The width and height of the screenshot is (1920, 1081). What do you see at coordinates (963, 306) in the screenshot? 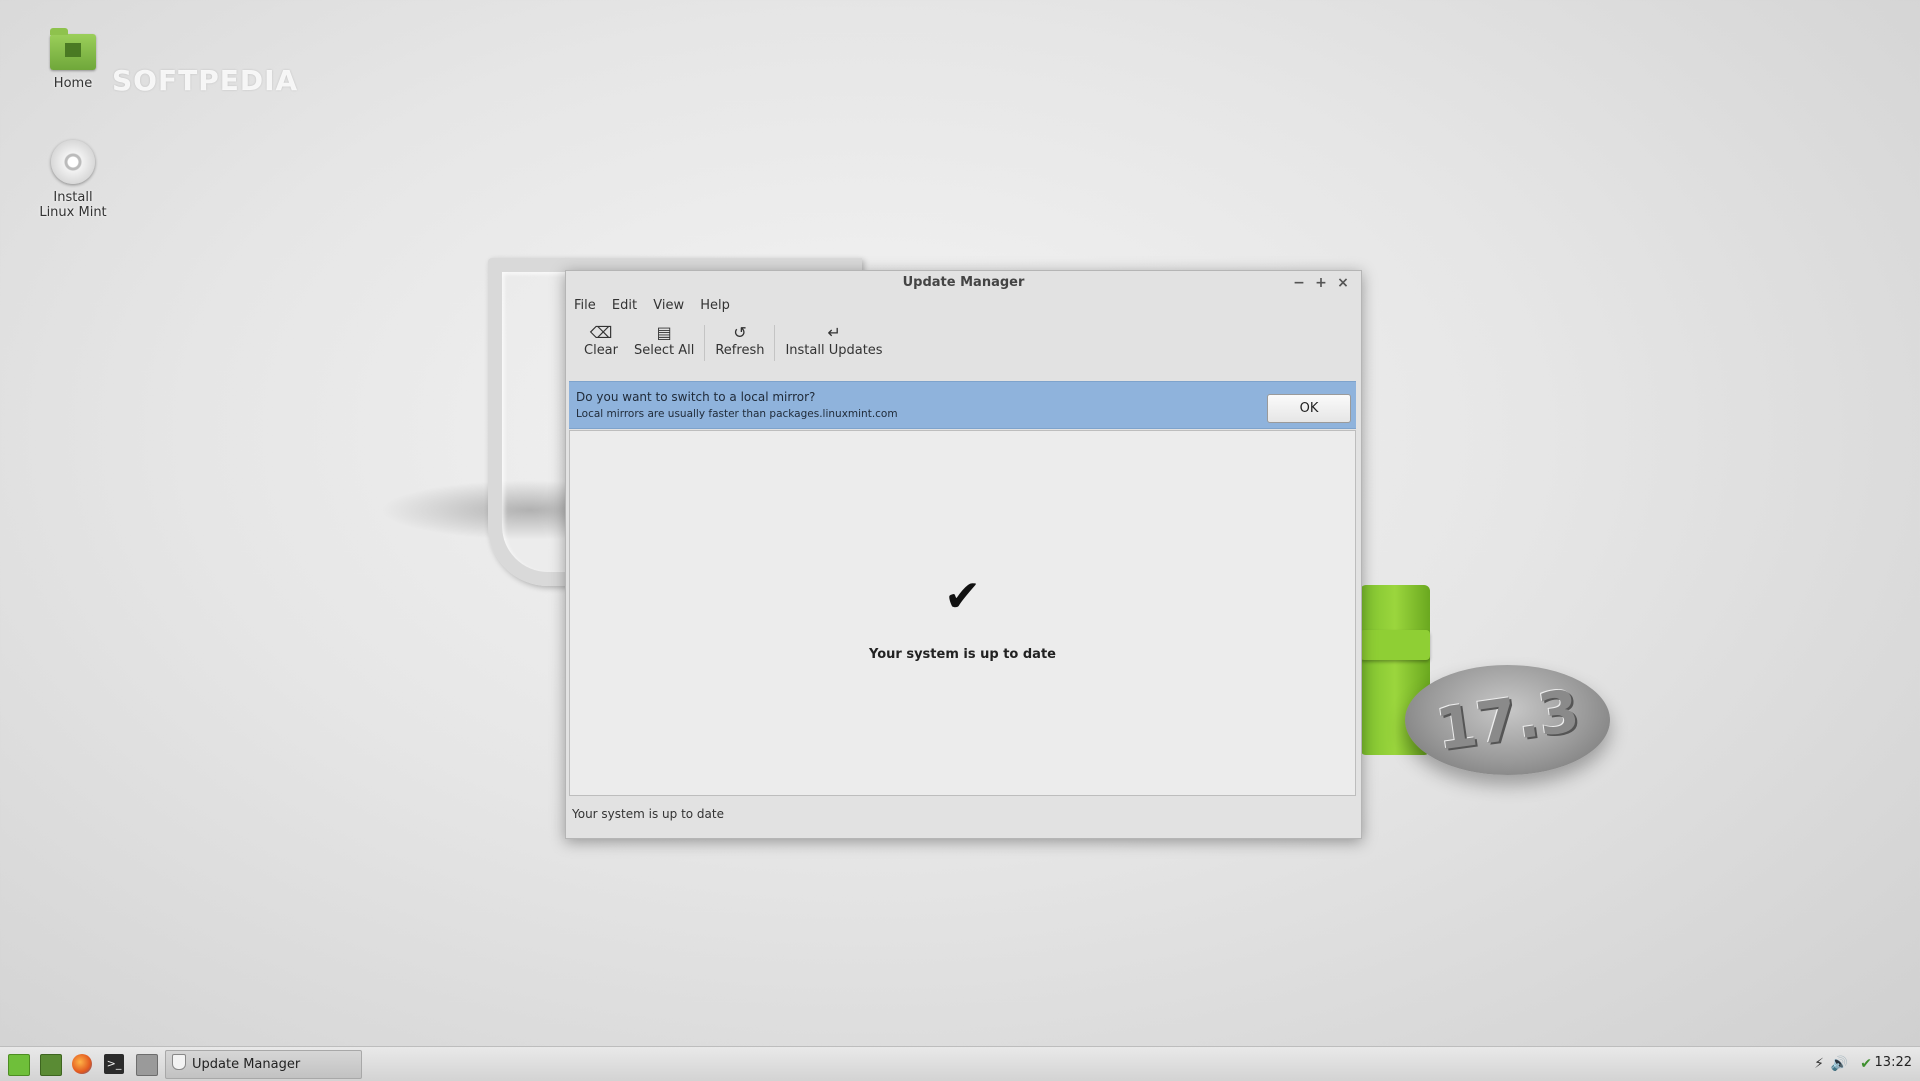
I see `menubar: File Edit View Help` at bounding box center [963, 306].